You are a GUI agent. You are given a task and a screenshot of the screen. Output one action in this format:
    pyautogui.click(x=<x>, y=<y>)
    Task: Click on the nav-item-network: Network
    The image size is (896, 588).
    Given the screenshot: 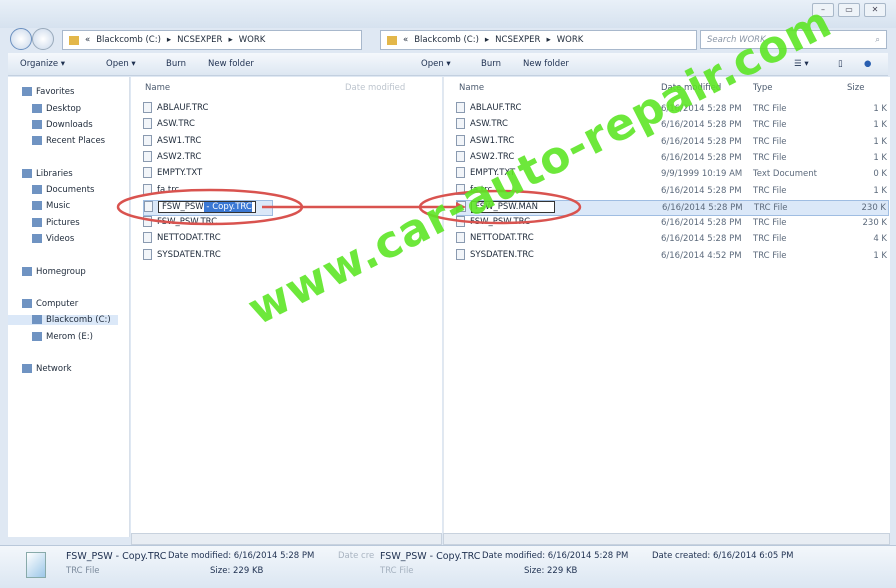 What is the action you would take?
    pyautogui.click(x=47, y=369)
    